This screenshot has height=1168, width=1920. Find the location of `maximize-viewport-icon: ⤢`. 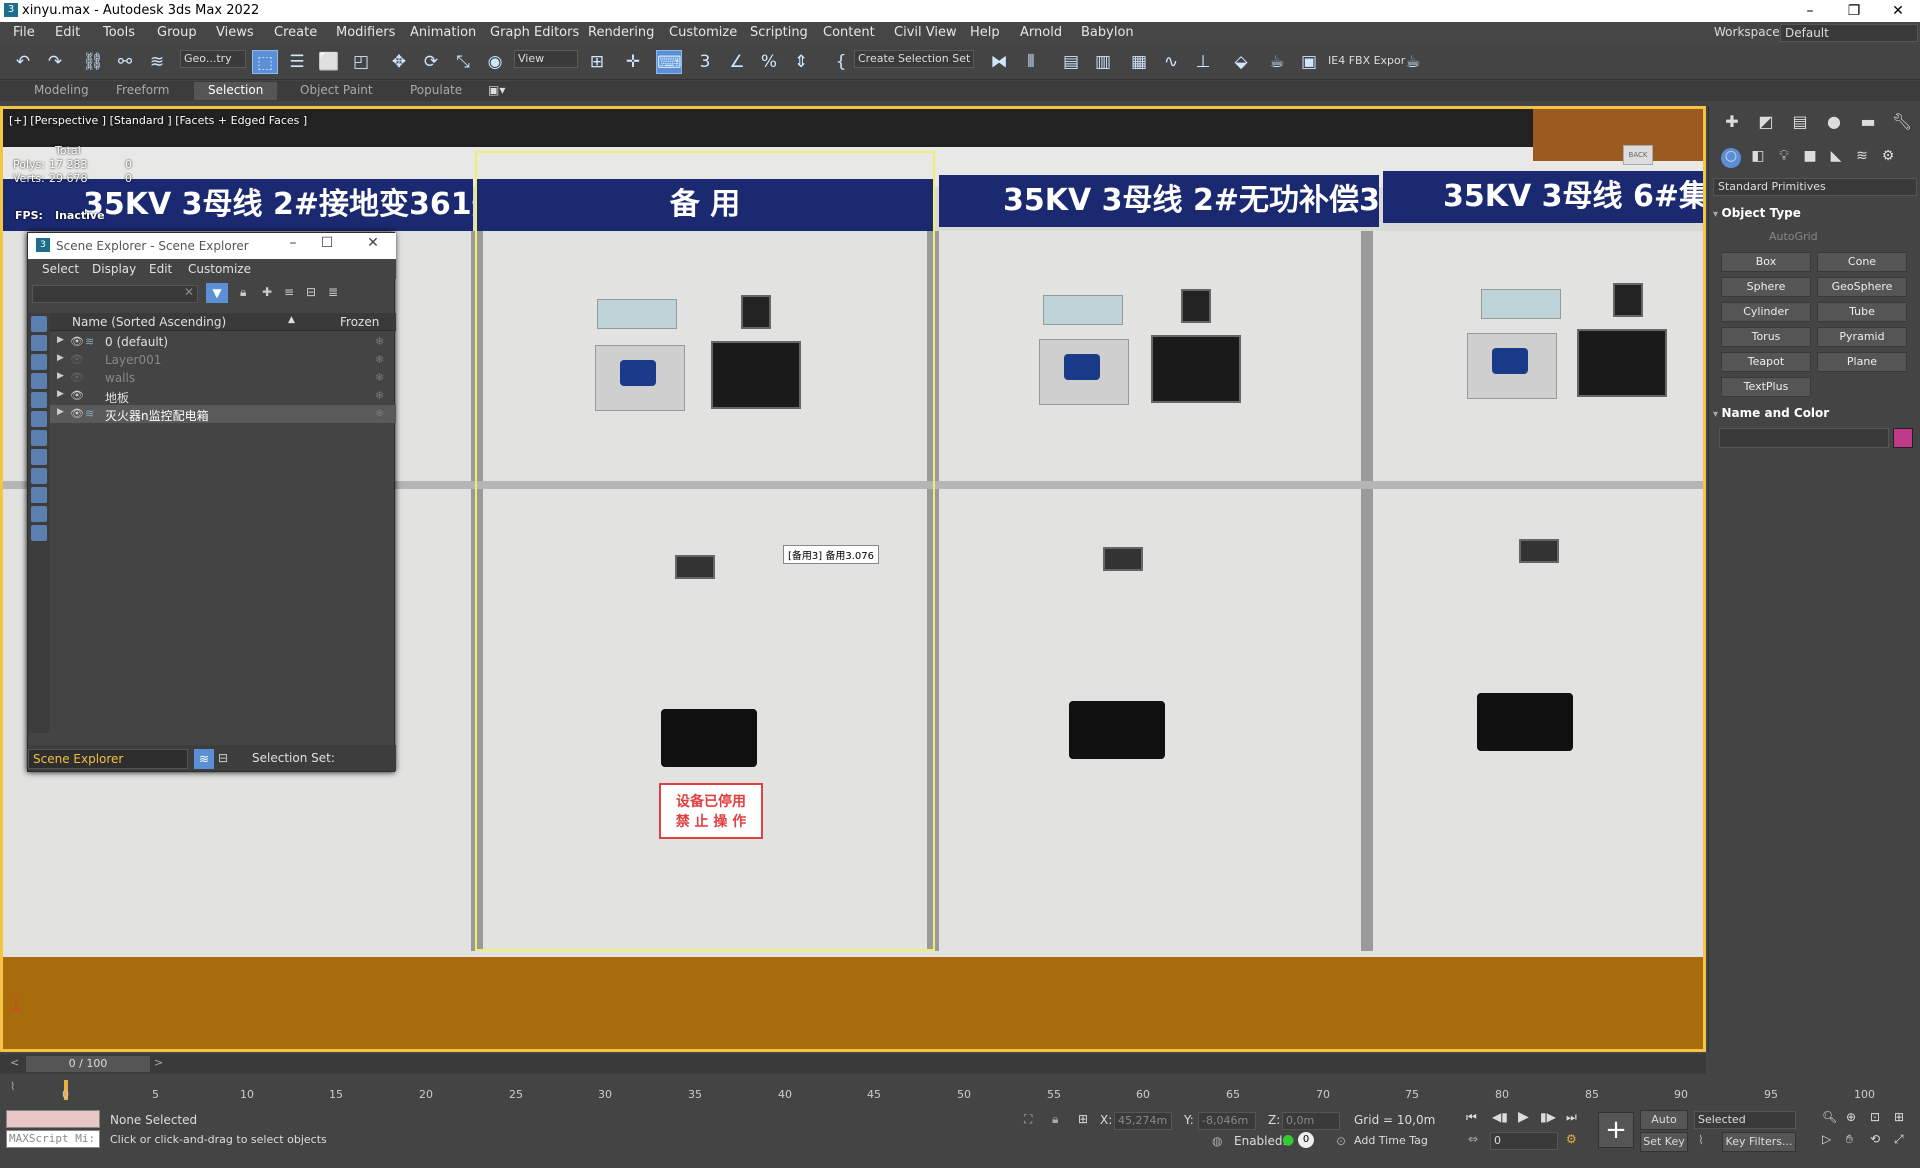

maximize-viewport-icon: ⤢ is located at coordinates (1899, 1139).